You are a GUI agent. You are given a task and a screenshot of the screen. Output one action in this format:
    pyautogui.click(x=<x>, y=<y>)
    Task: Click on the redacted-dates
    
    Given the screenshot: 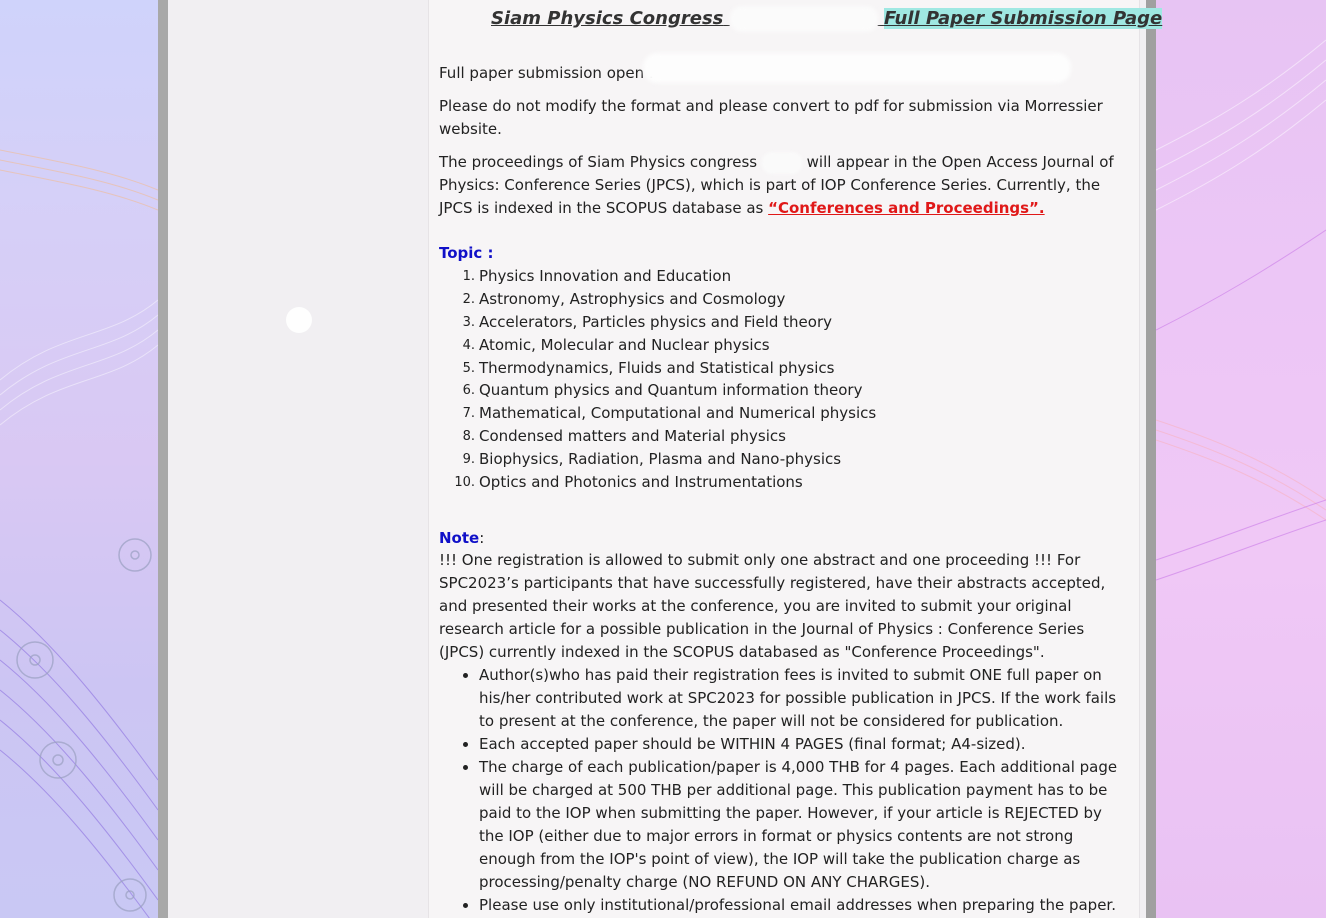 What is the action you would take?
    pyautogui.click(x=857, y=68)
    